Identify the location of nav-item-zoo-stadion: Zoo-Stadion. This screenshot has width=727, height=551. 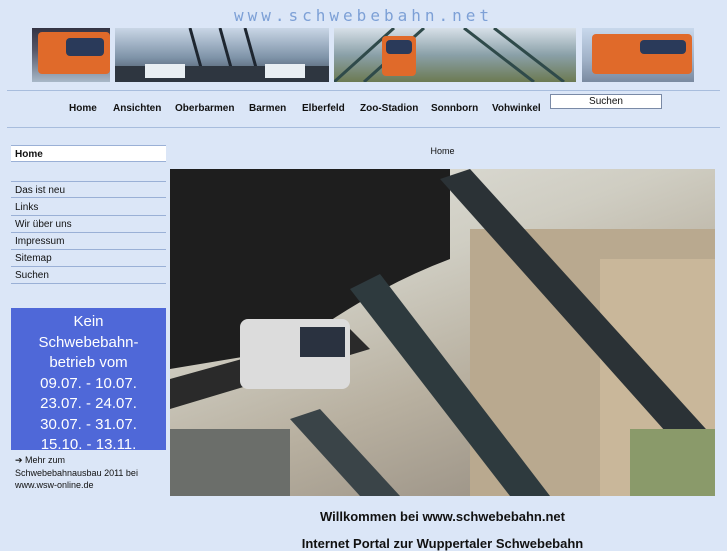
(389, 108).